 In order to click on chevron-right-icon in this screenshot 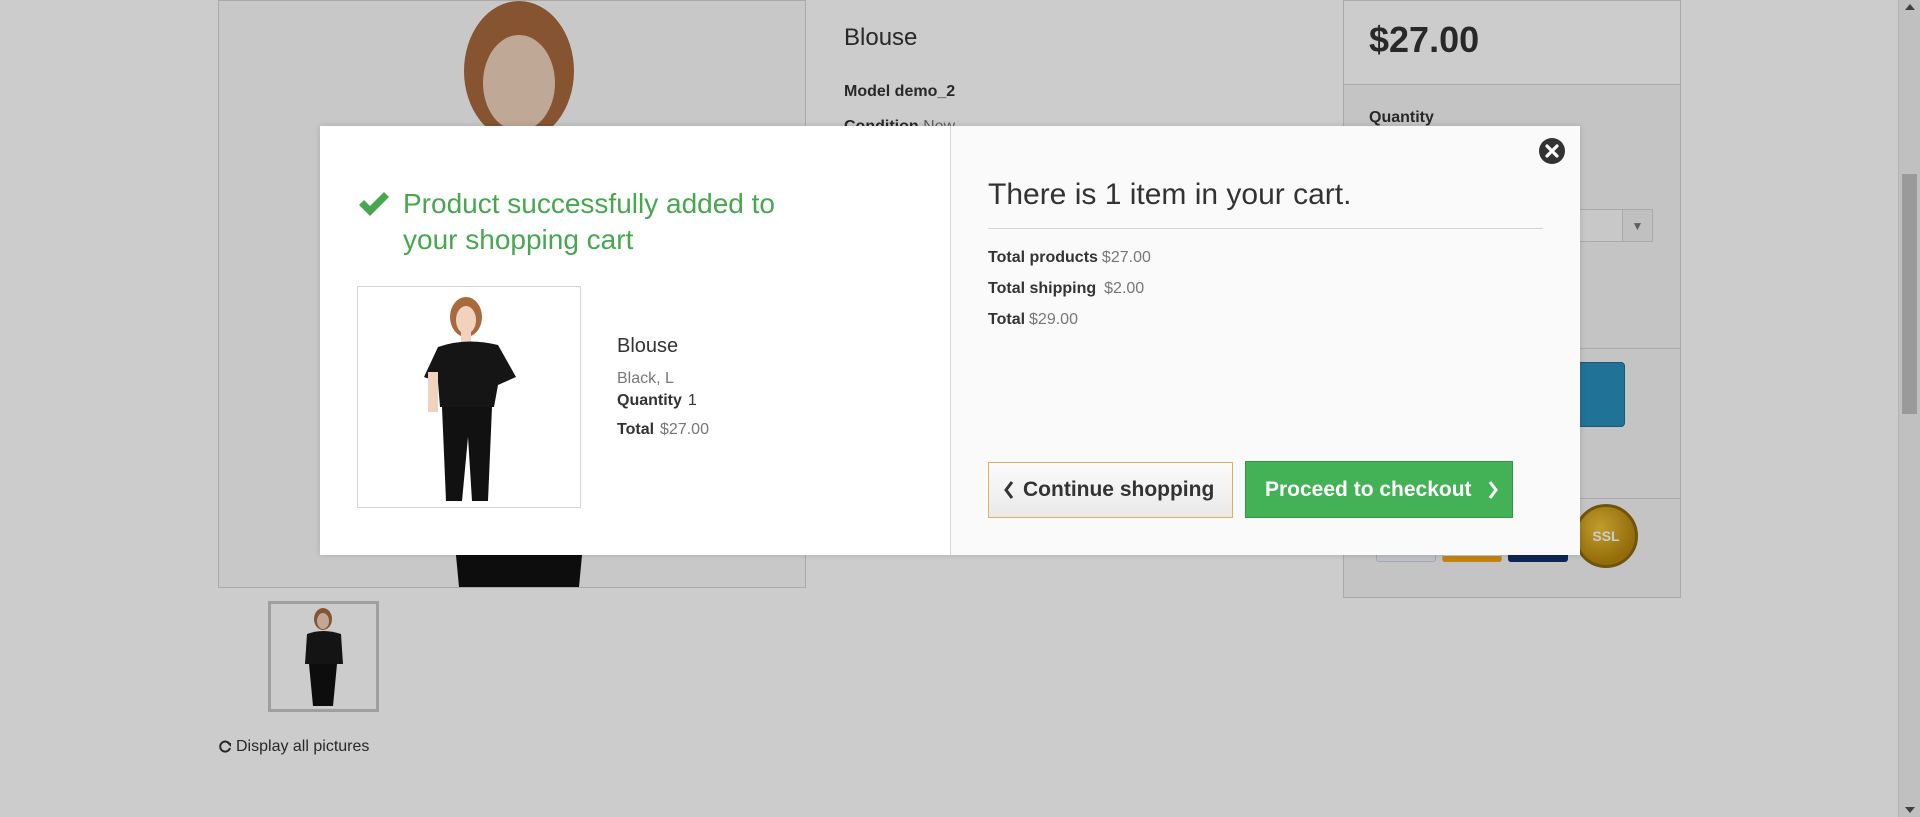, I will do `click(1493, 489)`.